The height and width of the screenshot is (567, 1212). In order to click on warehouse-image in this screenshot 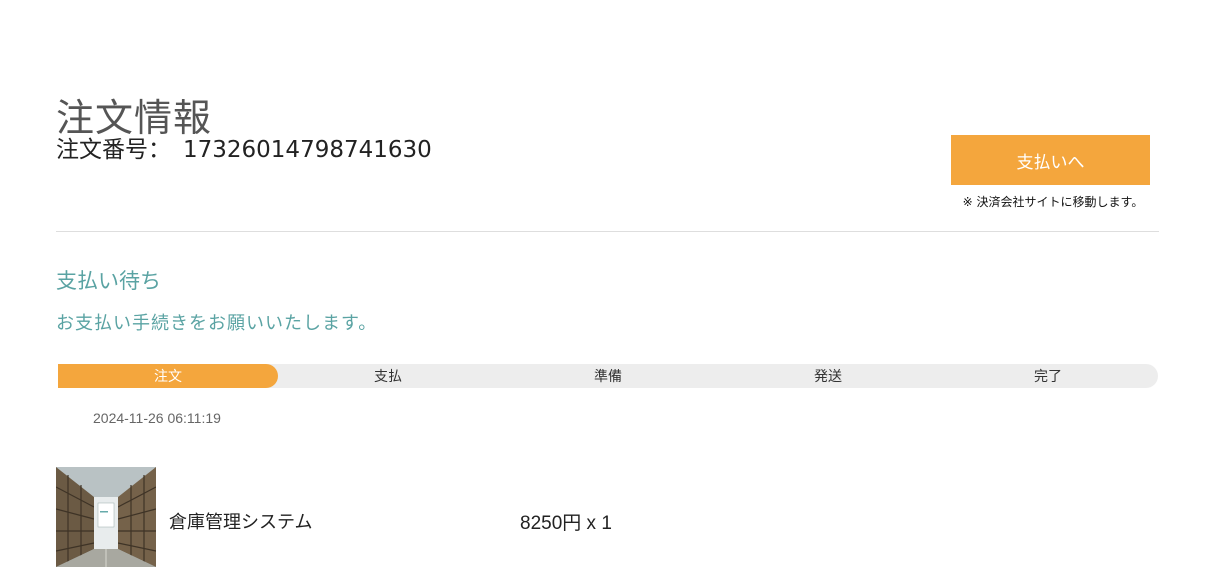, I will do `click(106, 517)`.